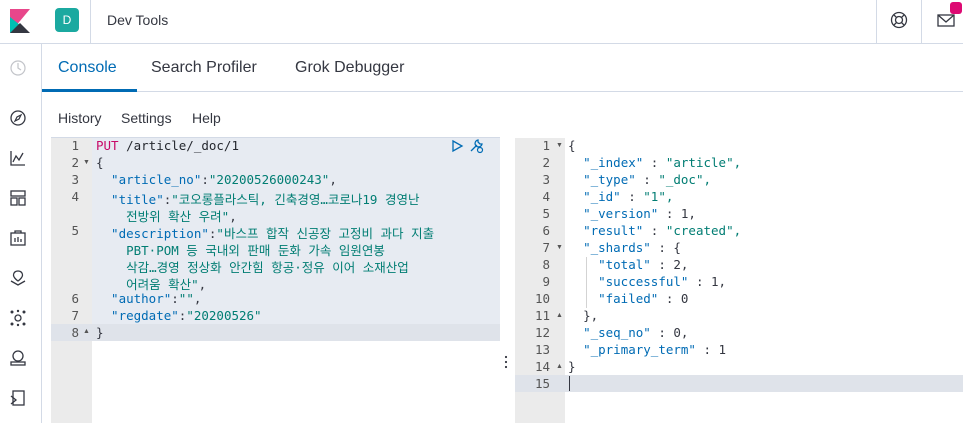 The height and width of the screenshot is (423, 963). I want to click on json-value: }, so click(572, 366).